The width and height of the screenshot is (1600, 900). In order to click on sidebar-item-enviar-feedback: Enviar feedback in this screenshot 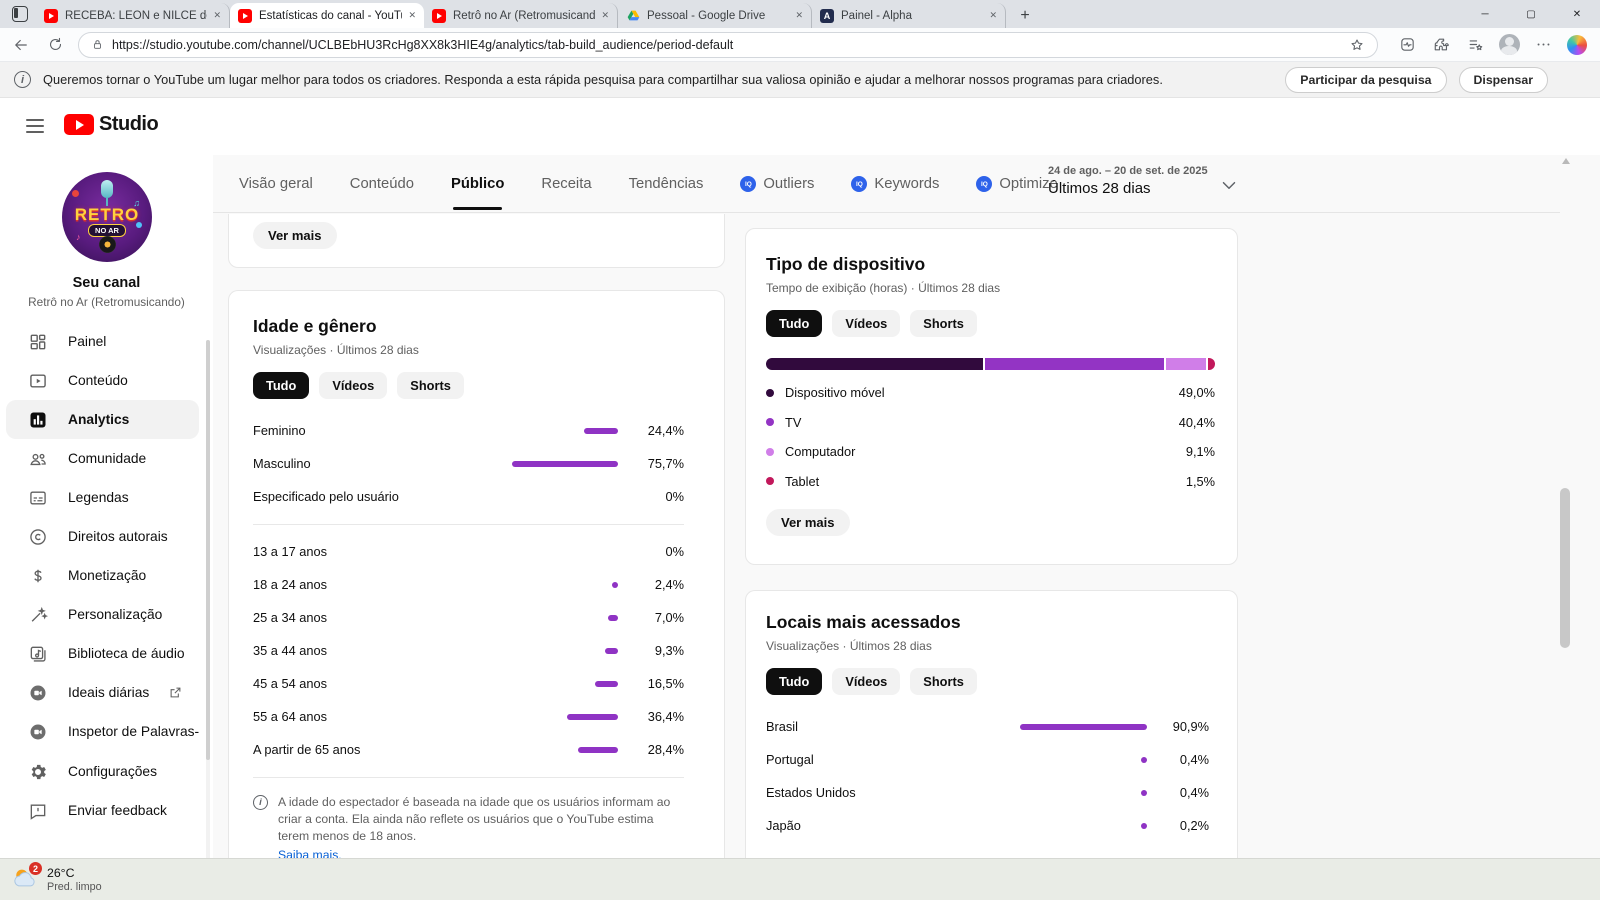, I will do `click(102, 810)`.